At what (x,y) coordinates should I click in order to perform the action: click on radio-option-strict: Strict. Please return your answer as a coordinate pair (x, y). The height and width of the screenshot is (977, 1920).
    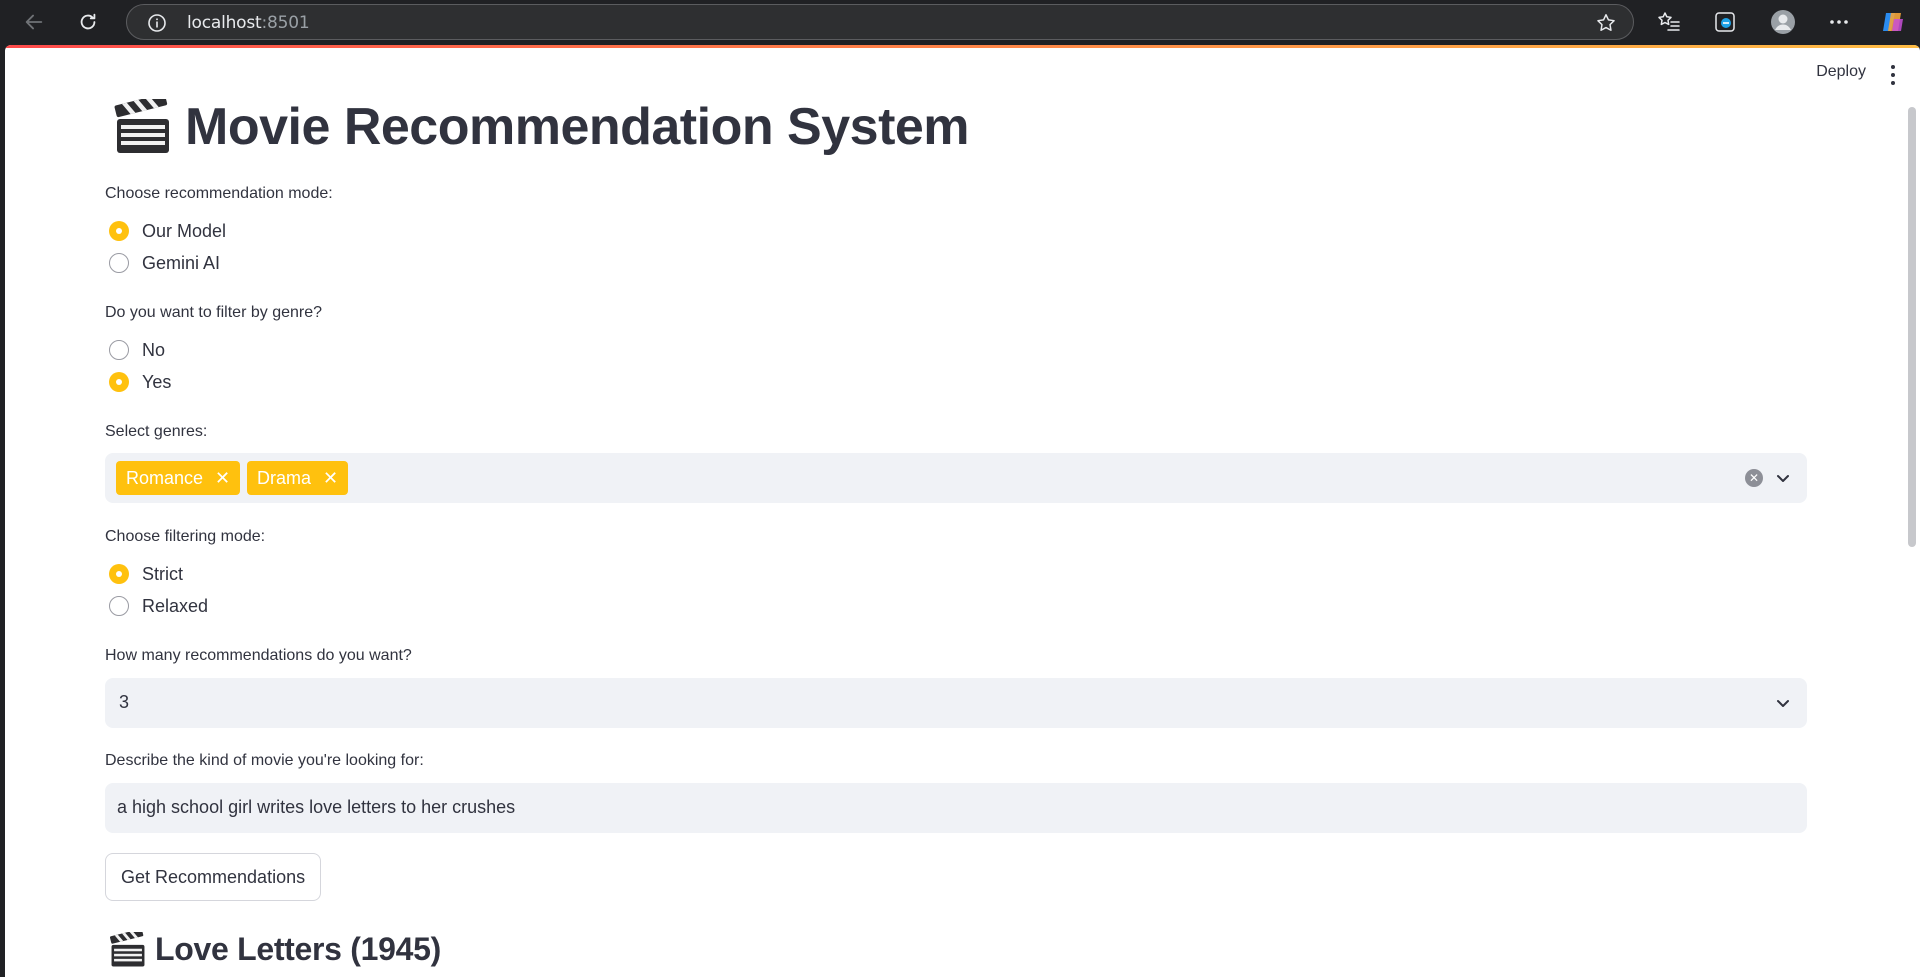
    Looking at the image, I should click on (146, 574).